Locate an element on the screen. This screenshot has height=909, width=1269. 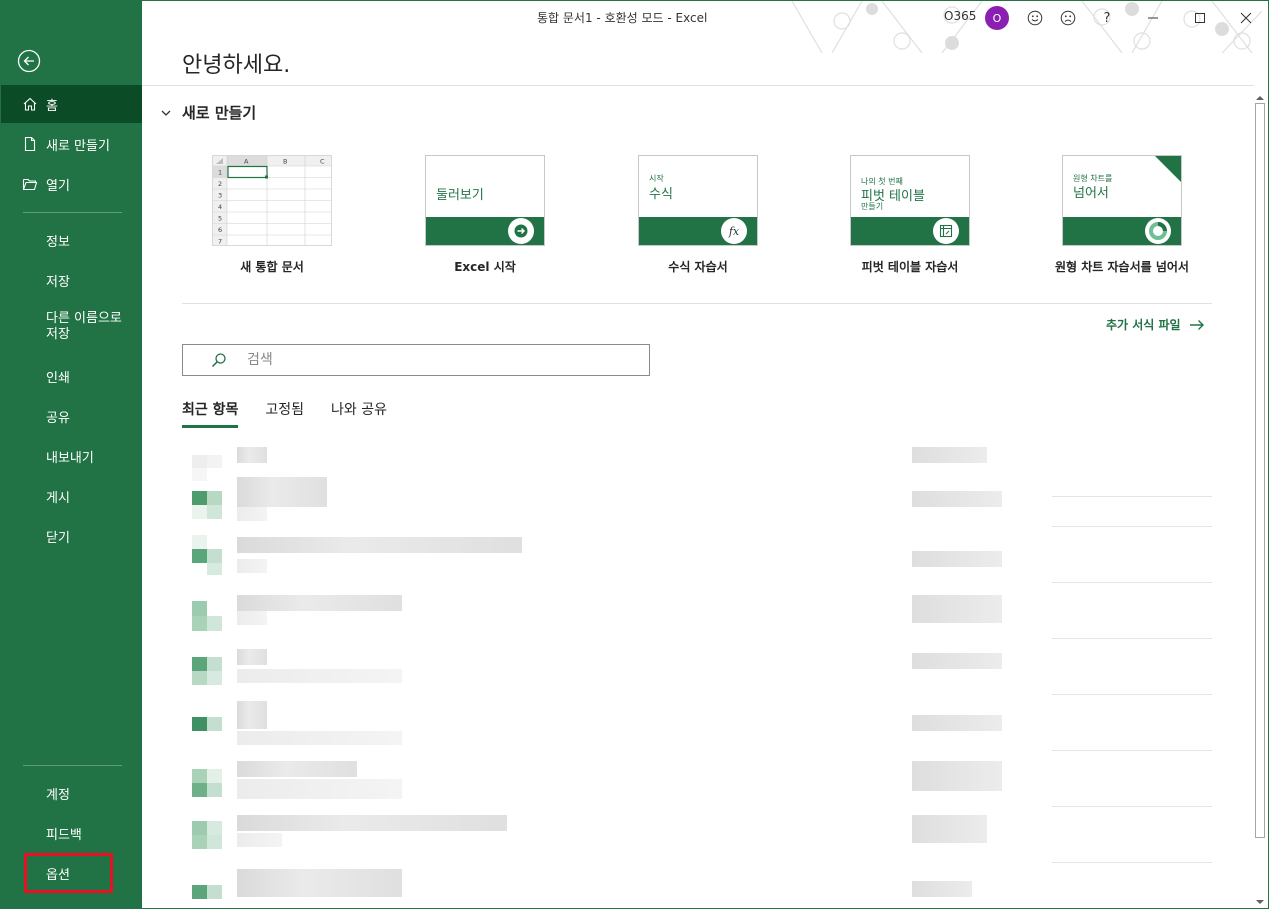
template-thumb-big: 넘어서 is located at coordinates (1091, 193).